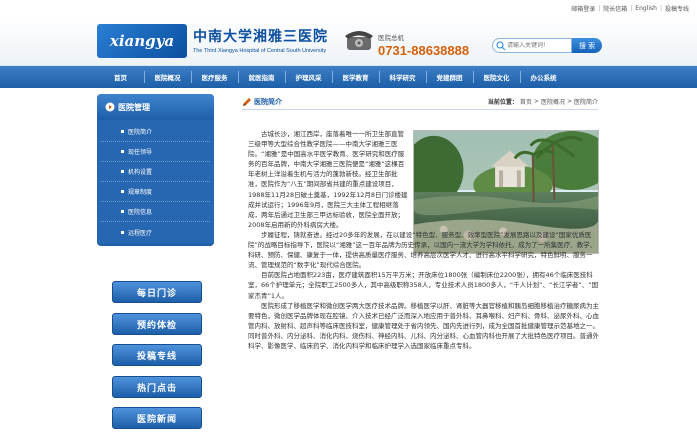 This screenshot has width=697, height=436. What do you see at coordinates (526, 101) in the screenshot?
I see `breadcrumb-home: 首页` at bounding box center [526, 101].